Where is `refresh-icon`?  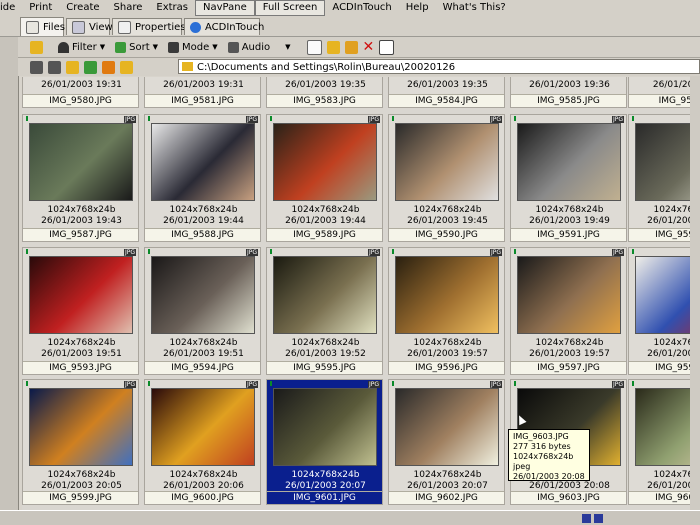
refresh-icon is located at coordinates (90, 67).